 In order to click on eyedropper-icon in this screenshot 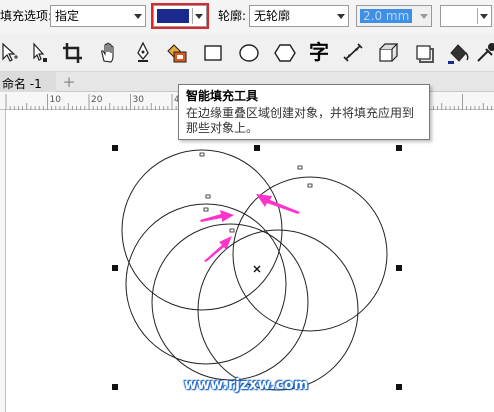, I will do `click(484, 53)`.